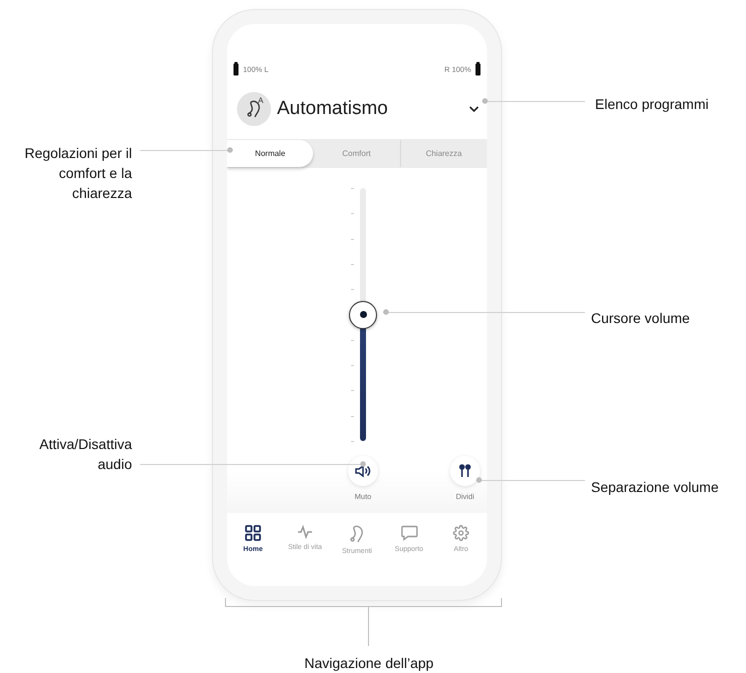 This screenshot has width=746, height=673. What do you see at coordinates (253, 533) in the screenshot?
I see `grid-icon` at bounding box center [253, 533].